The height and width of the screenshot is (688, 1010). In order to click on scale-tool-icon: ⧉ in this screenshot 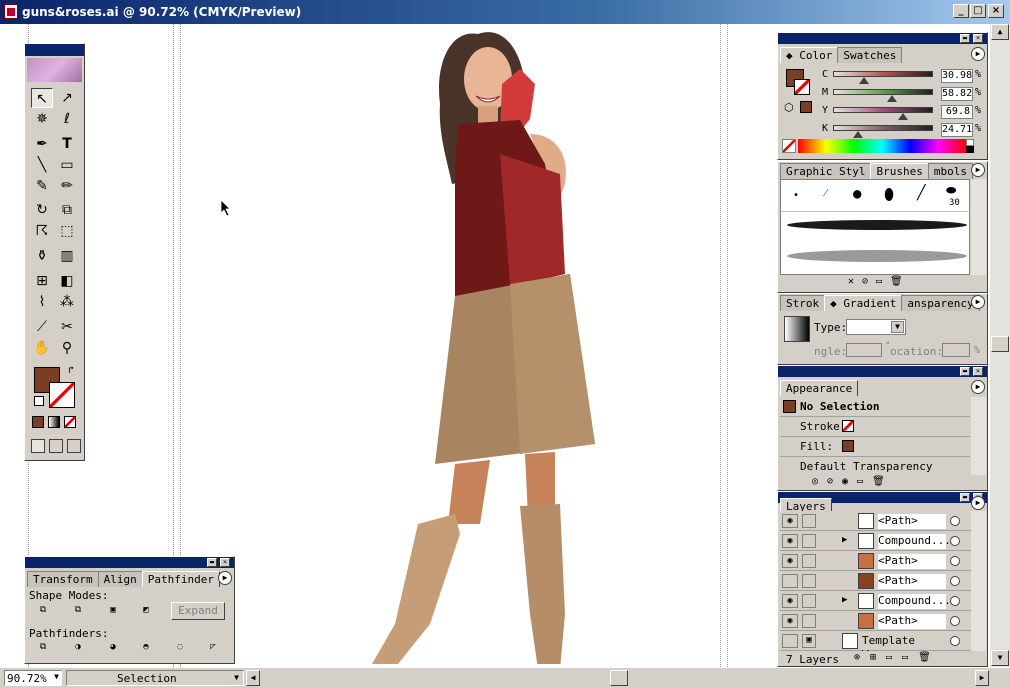, I will do `click(67, 210)`.